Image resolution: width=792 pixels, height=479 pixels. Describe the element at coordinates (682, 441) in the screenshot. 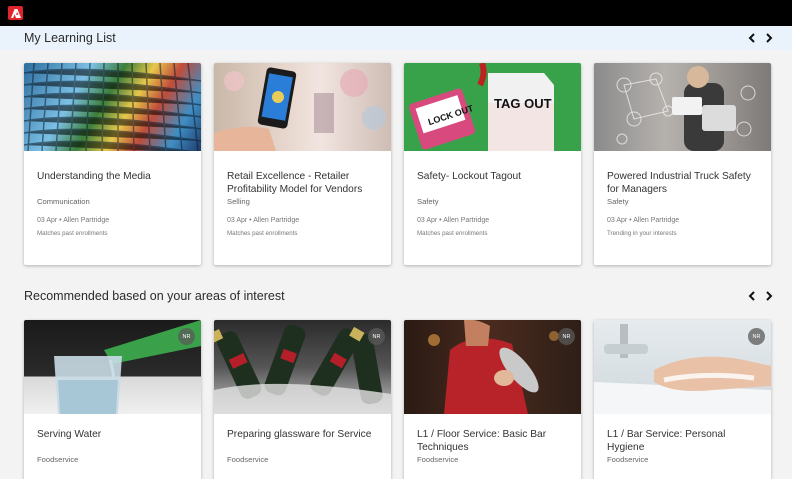

I see `course-title: L1 / Bar Service: Personal Hygiene` at that location.